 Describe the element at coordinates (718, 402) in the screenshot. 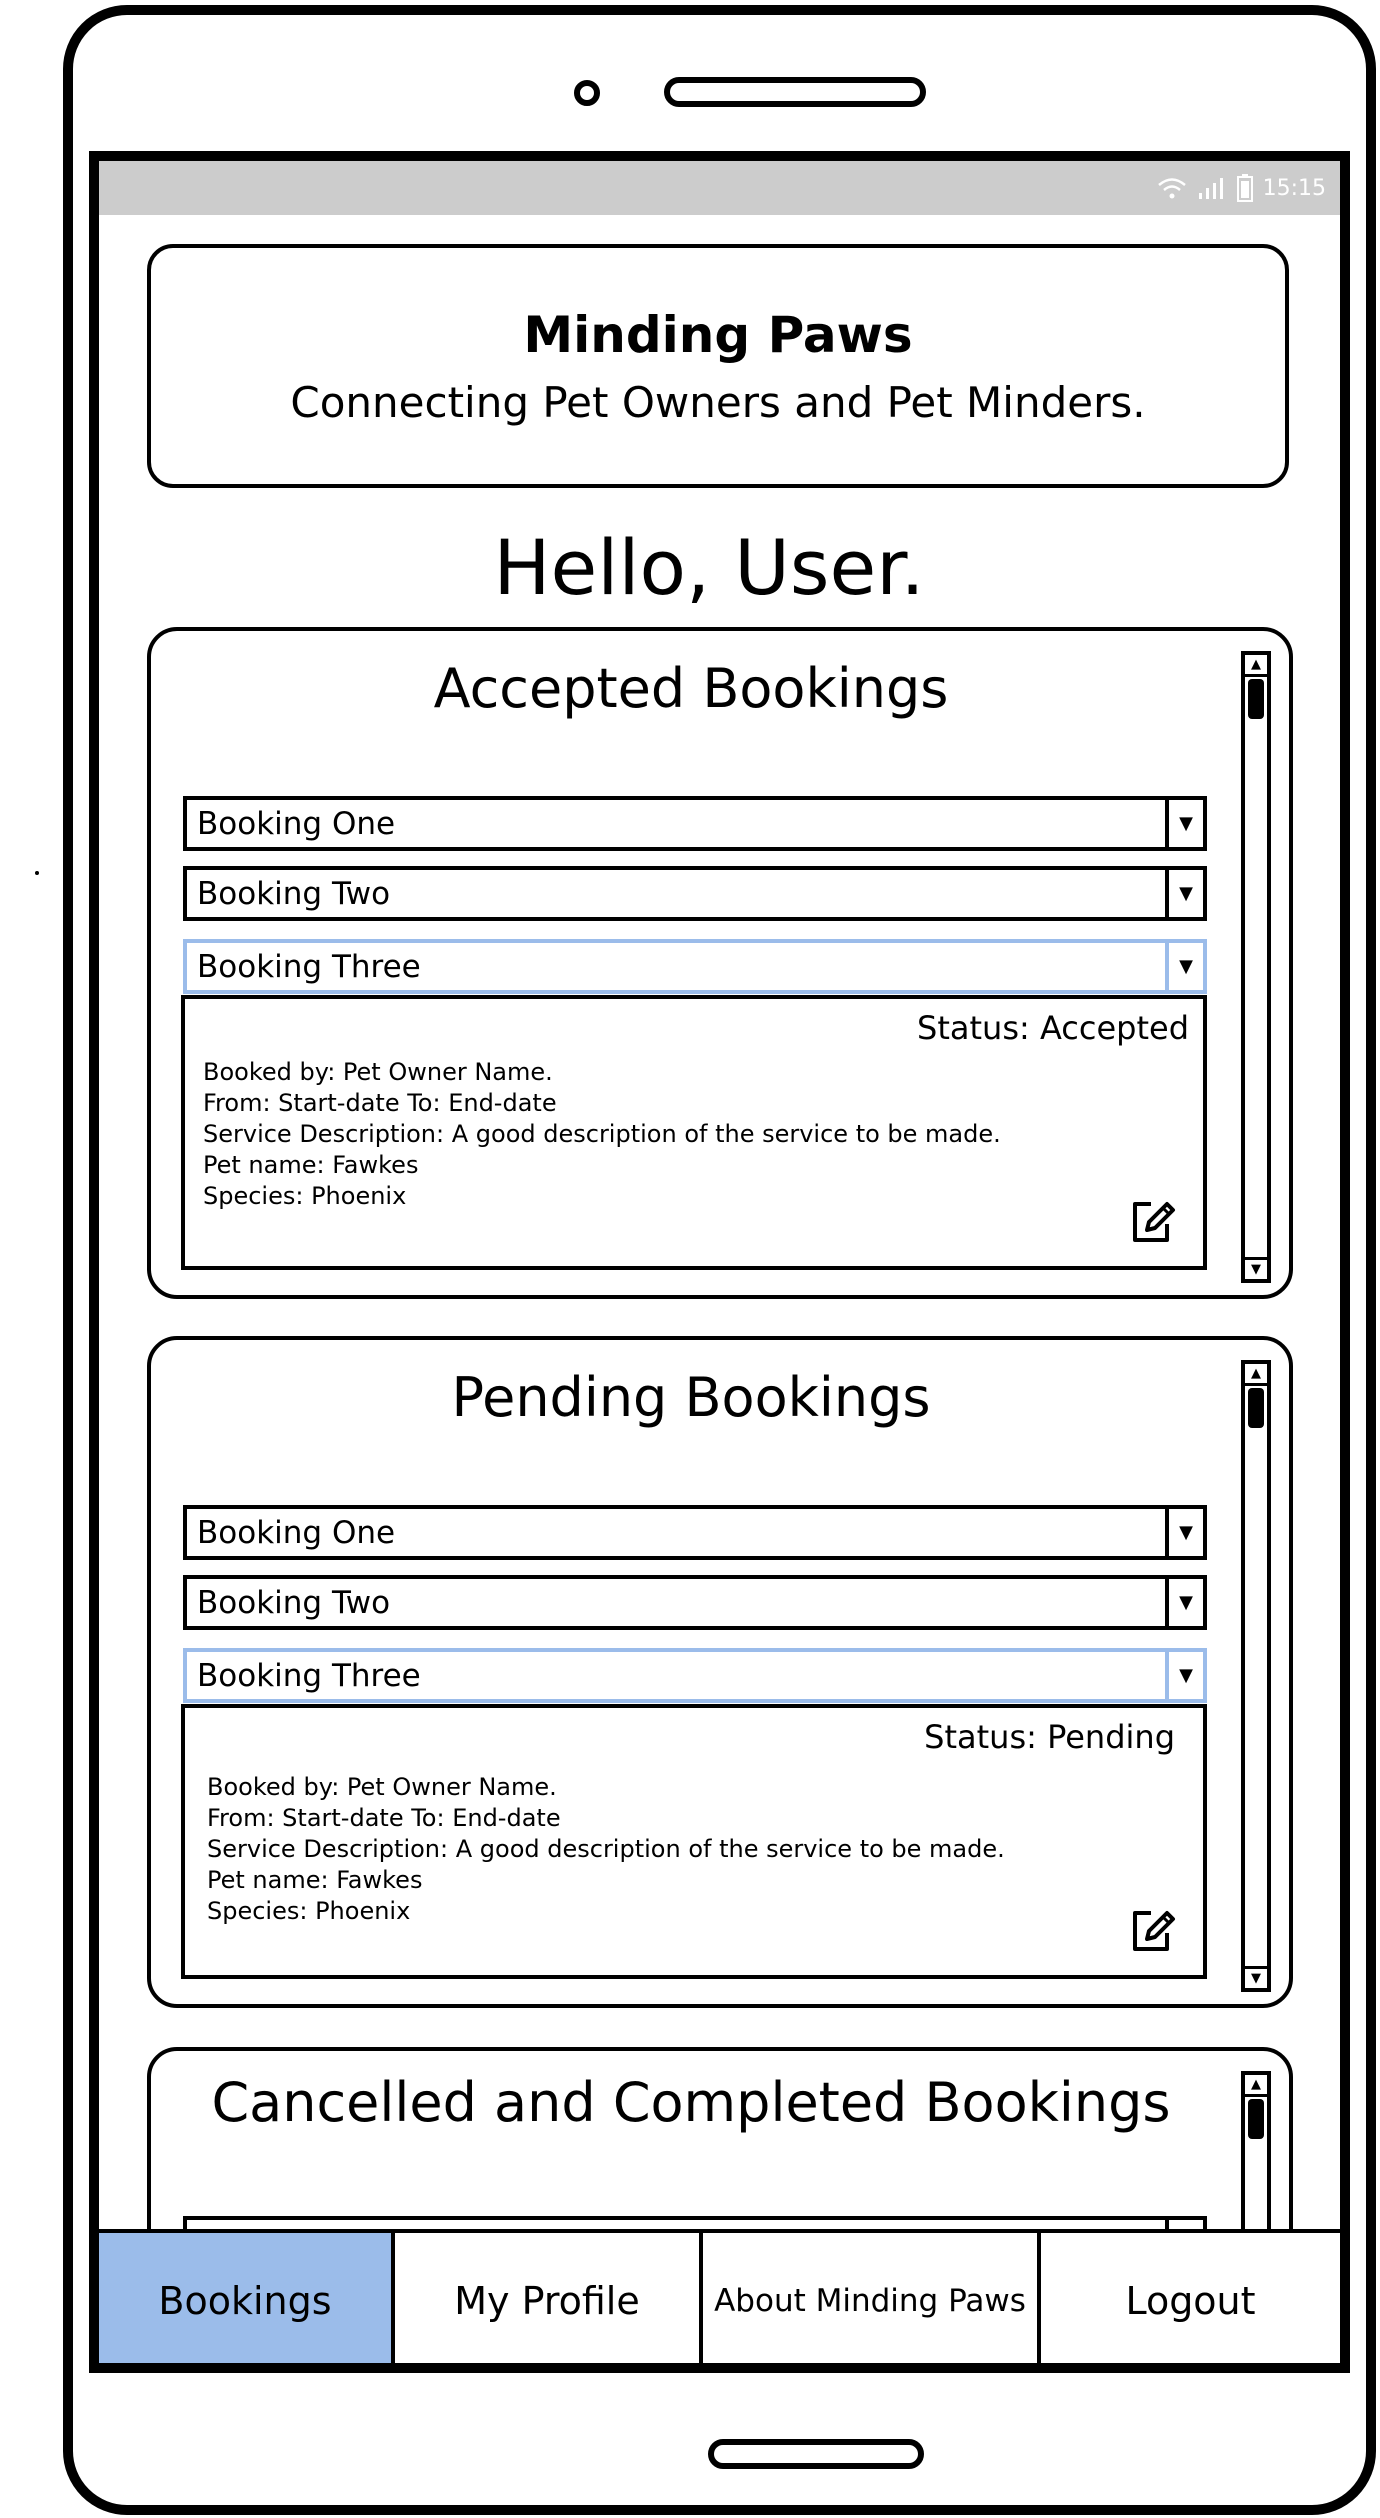

I see `app-subtitle: Connecting Pet Owners and Pet Minders.` at that location.